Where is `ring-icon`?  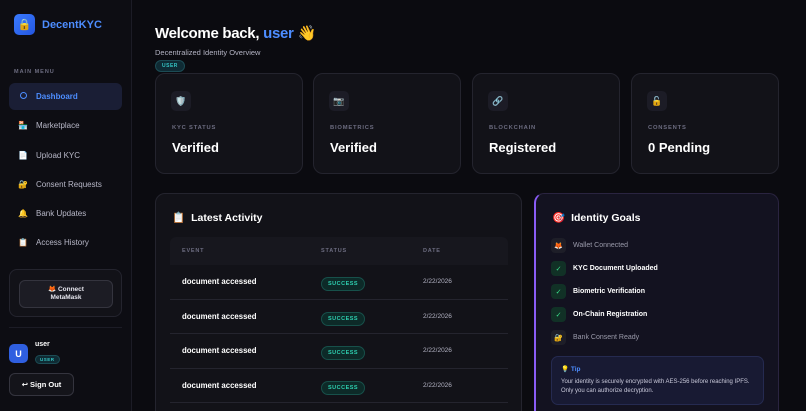 ring-icon is located at coordinates (23, 96).